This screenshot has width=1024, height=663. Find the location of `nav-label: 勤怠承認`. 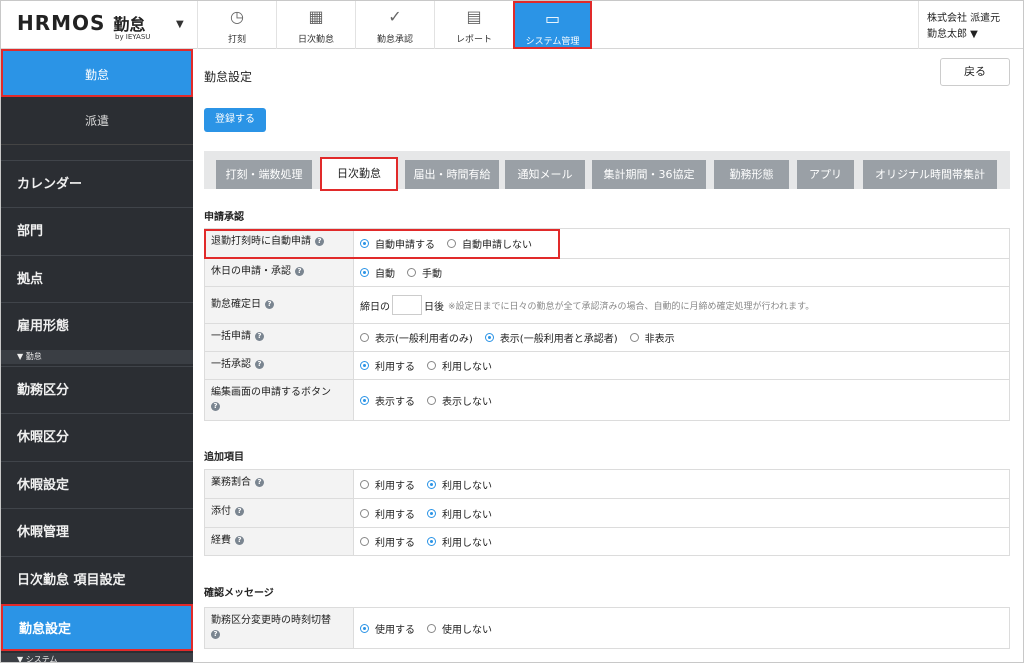

nav-label: 勤怠承認 is located at coordinates (394, 40).